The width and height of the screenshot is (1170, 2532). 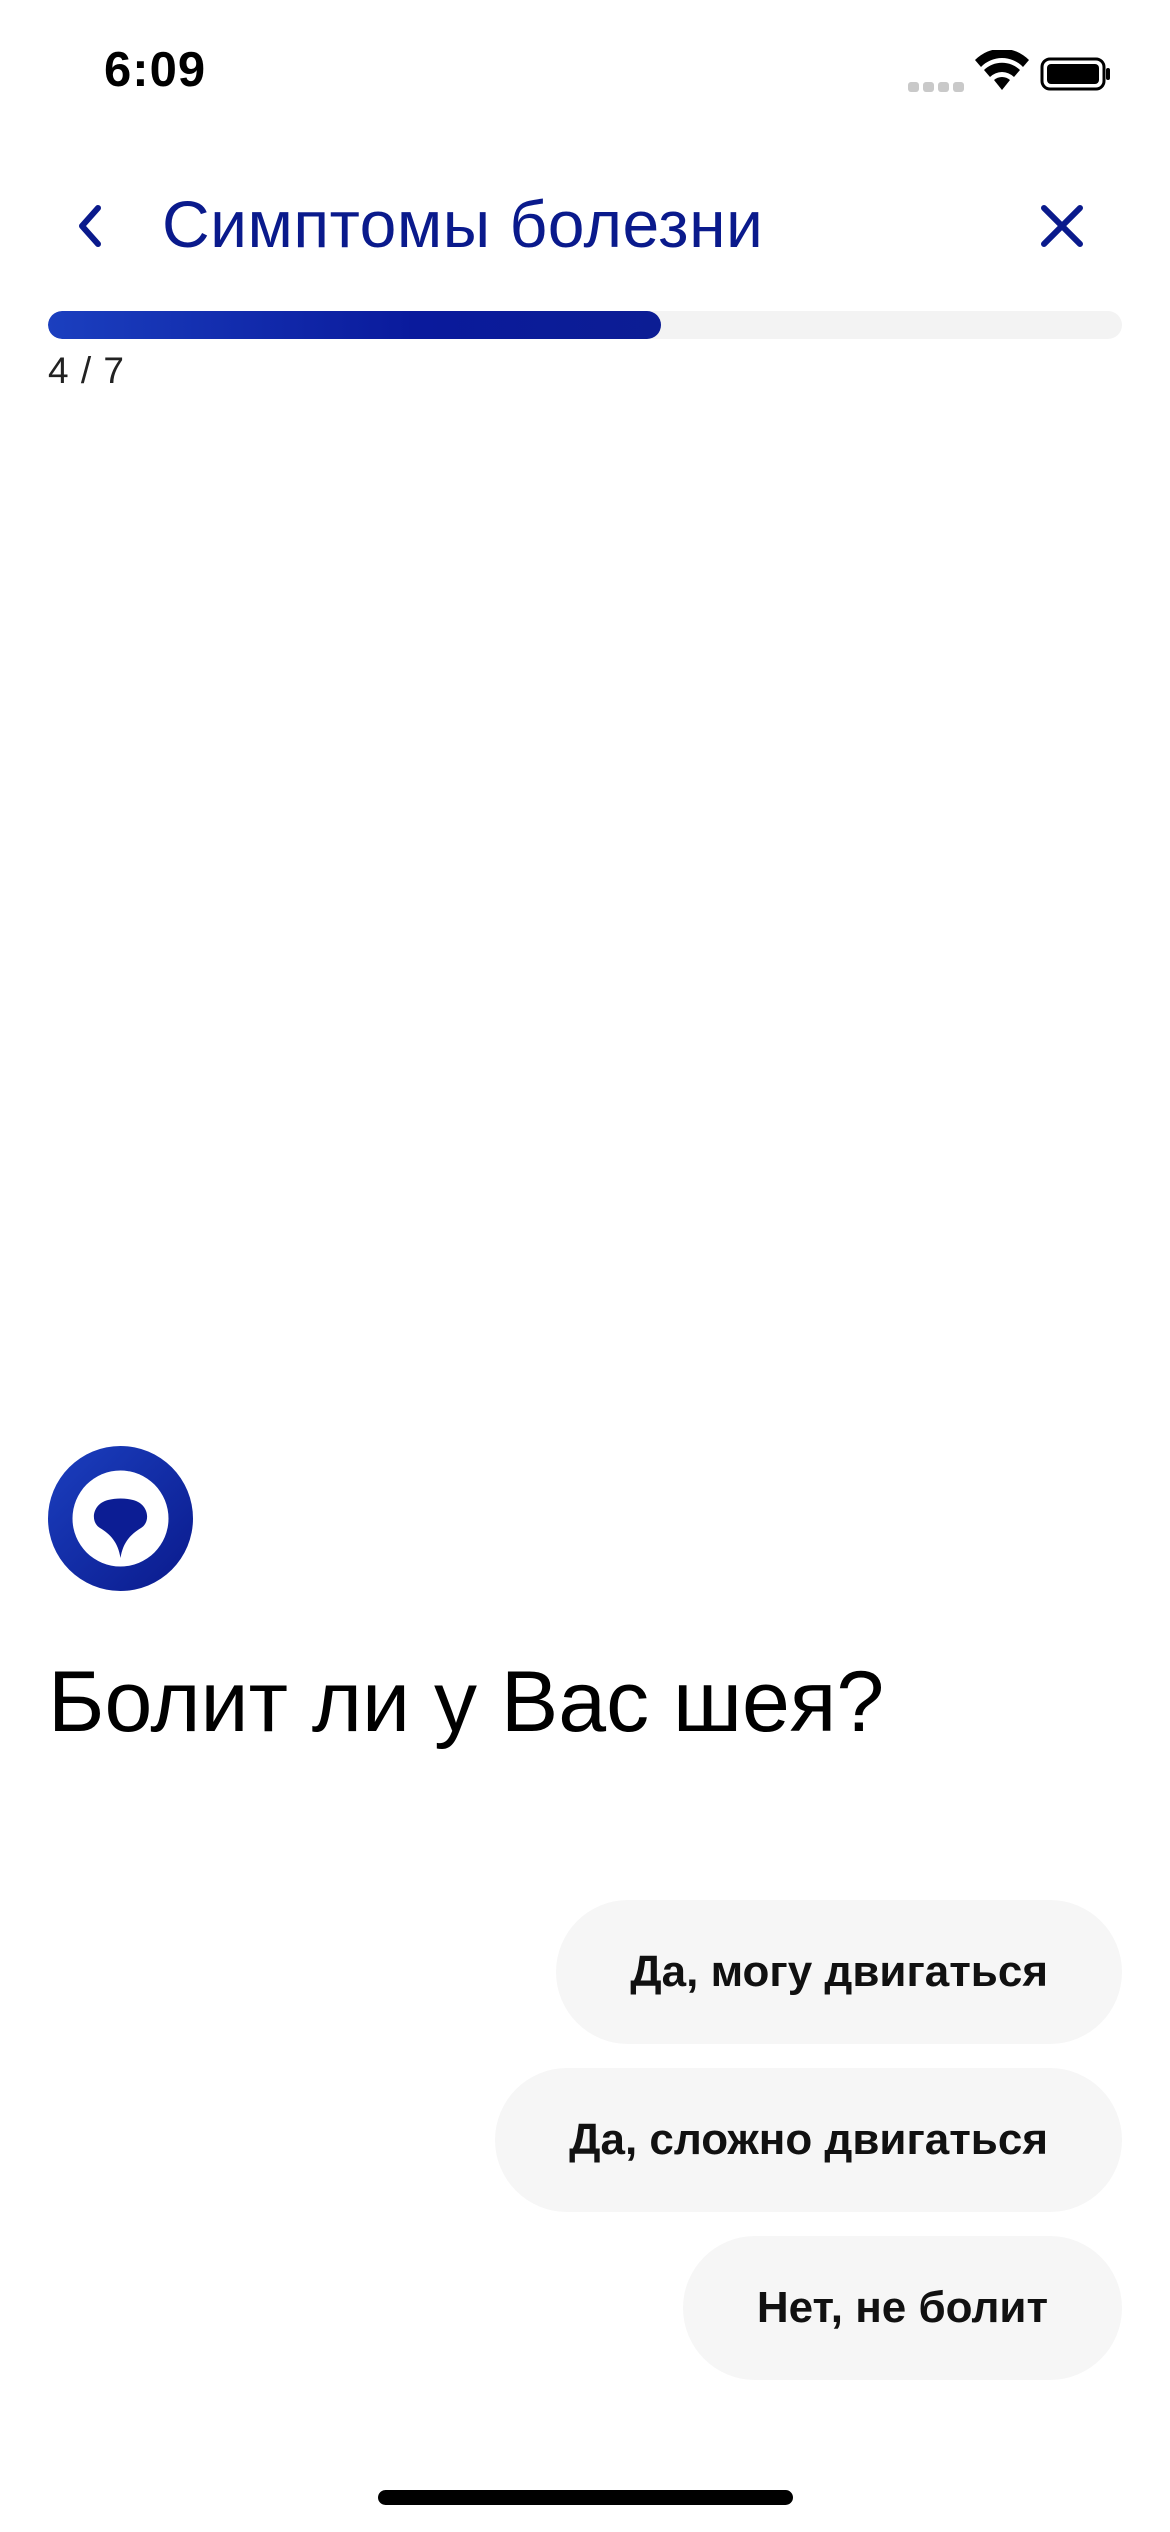 I want to click on page-title: Симптомы болезни, so click(x=463, y=224).